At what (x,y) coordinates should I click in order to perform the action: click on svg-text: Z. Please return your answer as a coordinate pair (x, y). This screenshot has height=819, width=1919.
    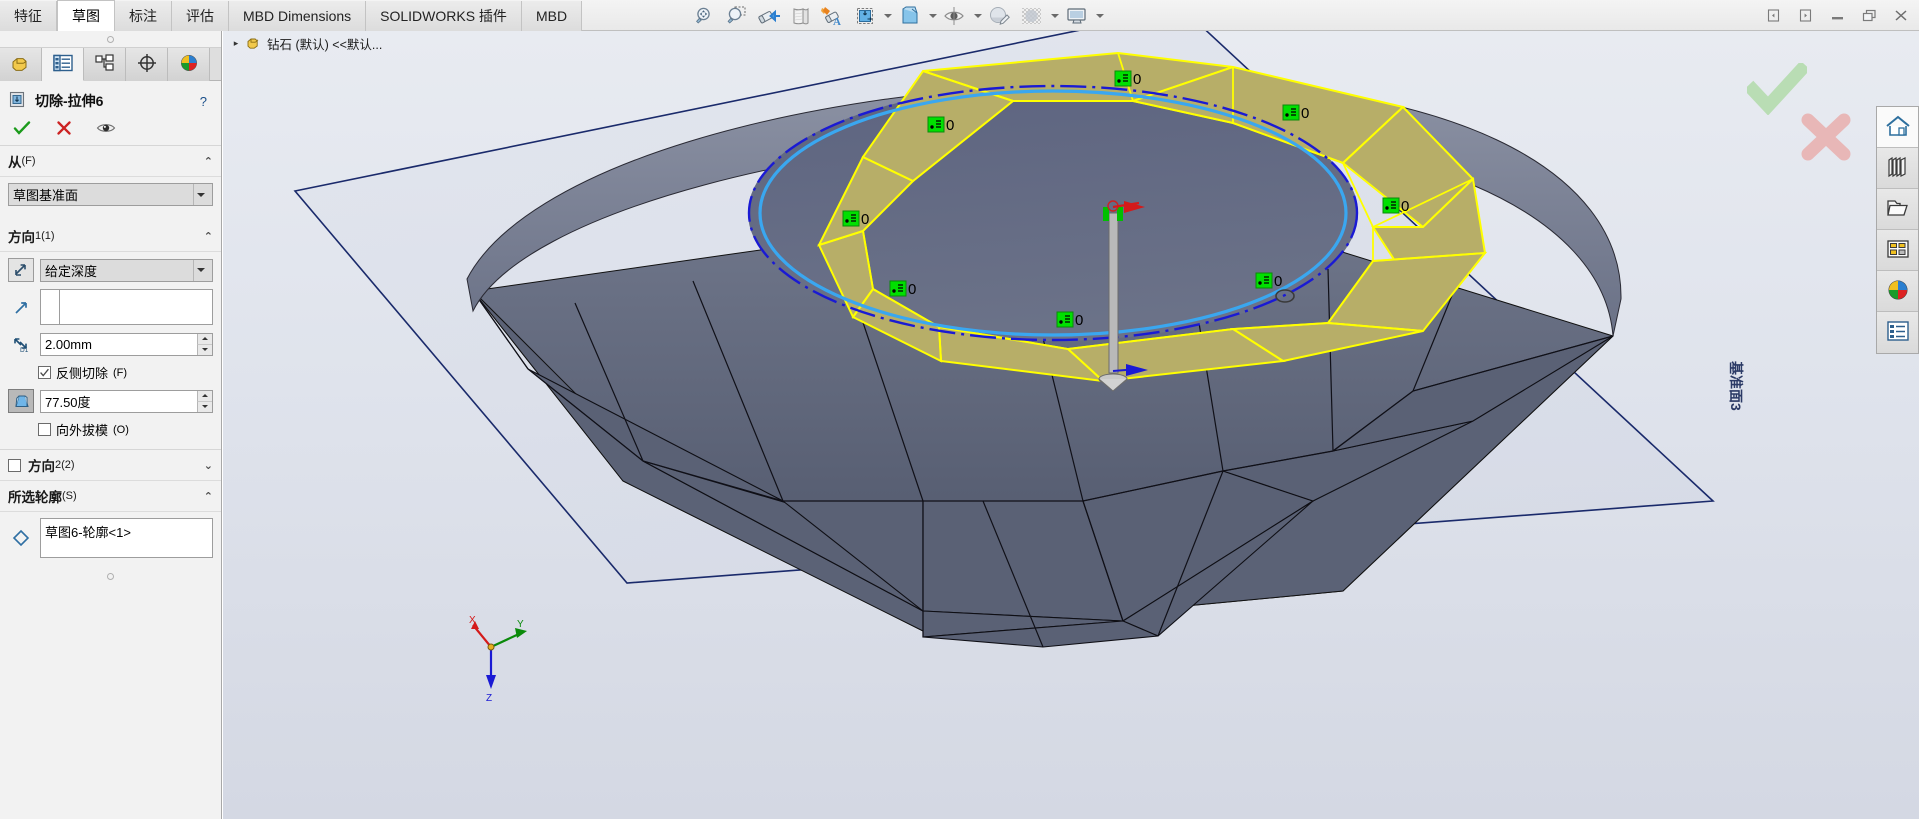
    Looking at the image, I should click on (489, 698).